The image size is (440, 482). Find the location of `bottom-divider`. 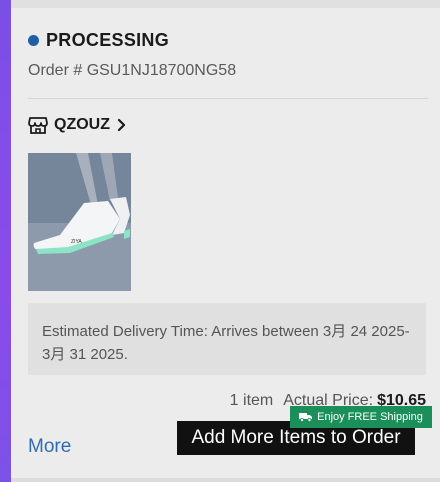

bottom-divider is located at coordinates (225, 480).